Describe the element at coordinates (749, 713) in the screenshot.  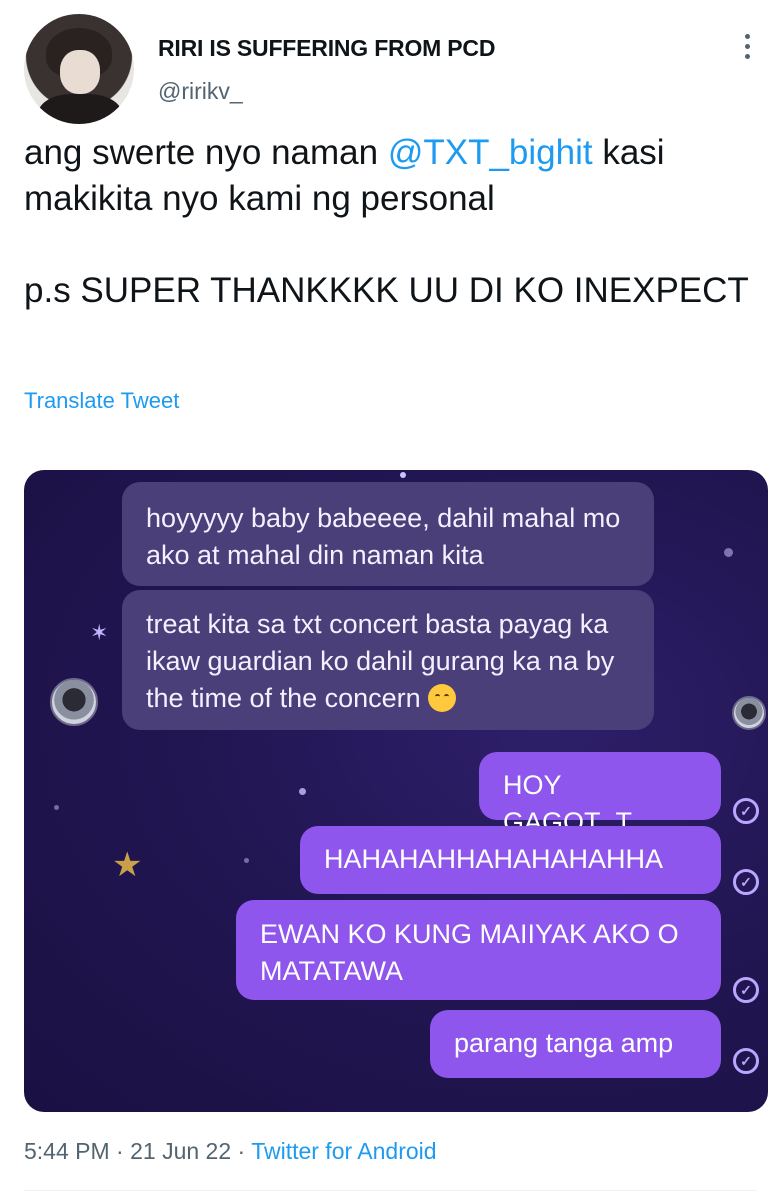
I see `read-receipt-avatar` at that location.